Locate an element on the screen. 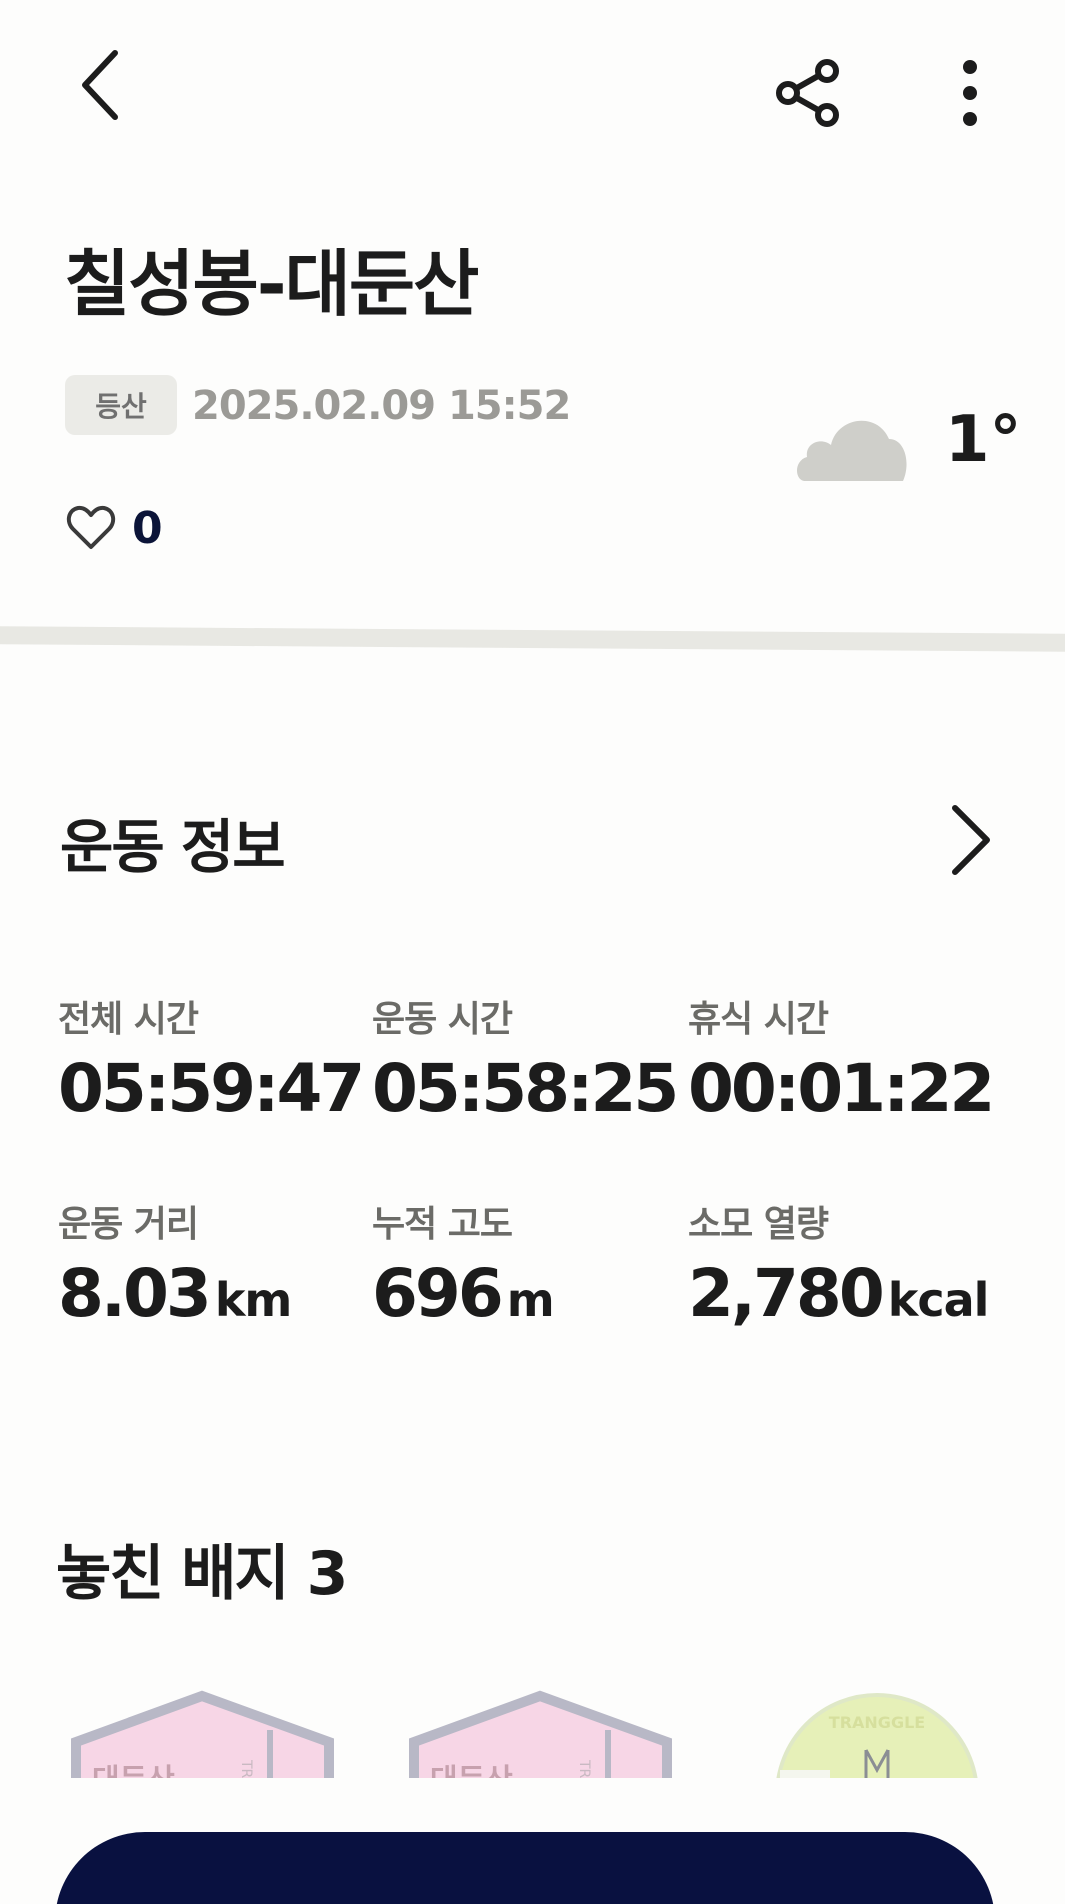 This screenshot has width=1065, height=1904. back-button is located at coordinates (100, 85).